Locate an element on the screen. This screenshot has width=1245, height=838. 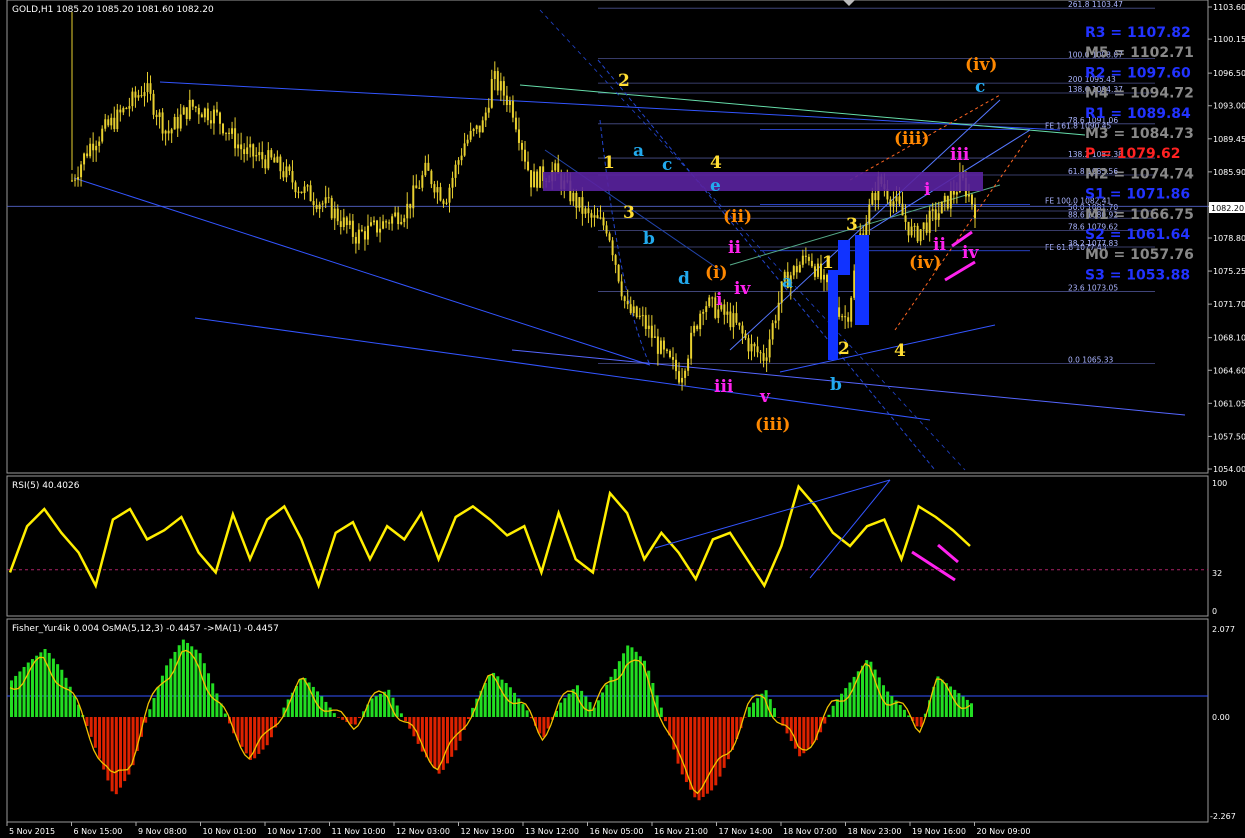
wave-label: iv is located at coordinates (742, 289).